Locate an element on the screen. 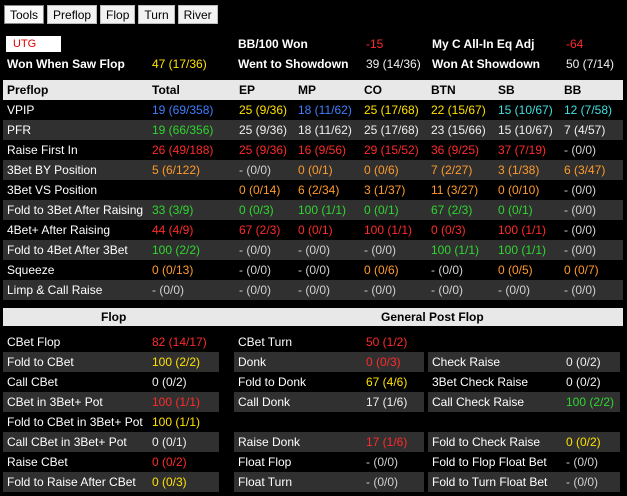  stat-value: 0 (0/13) is located at coordinates (172, 270).